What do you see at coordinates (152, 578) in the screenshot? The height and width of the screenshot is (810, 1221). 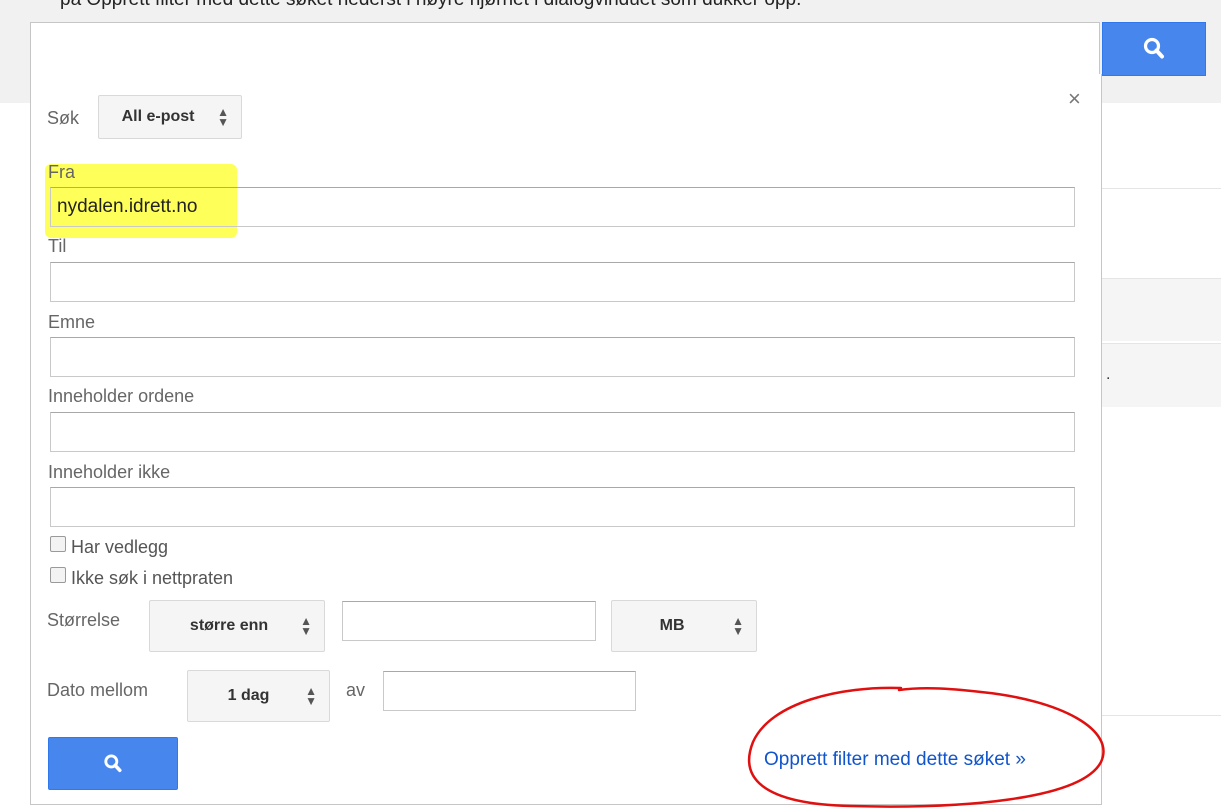 I see `no-chat-label: Ikke søk i nettpraten` at bounding box center [152, 578].